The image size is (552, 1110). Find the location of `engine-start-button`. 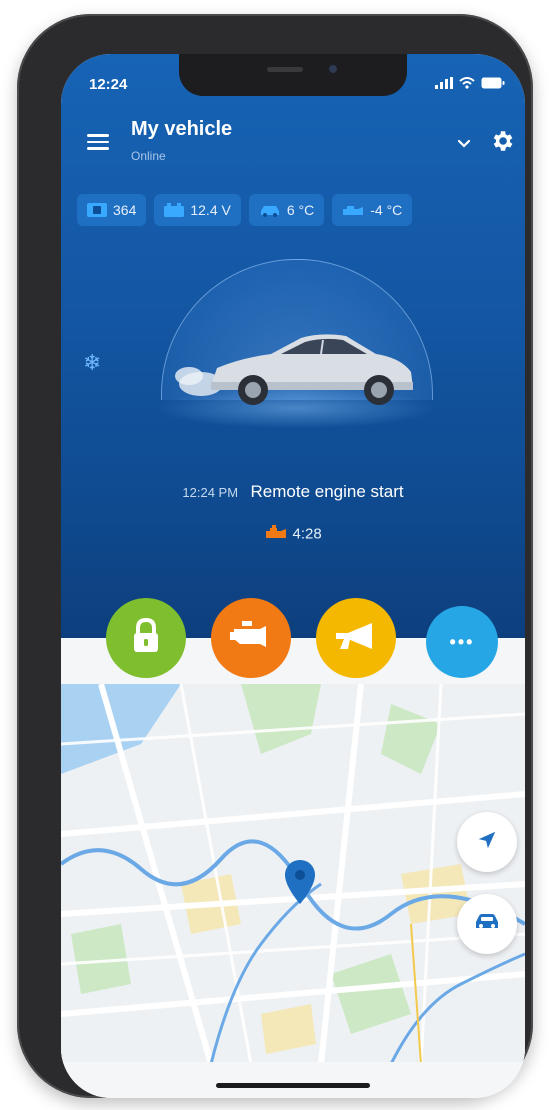

engine-start-button is located at coordinates (251, 638).